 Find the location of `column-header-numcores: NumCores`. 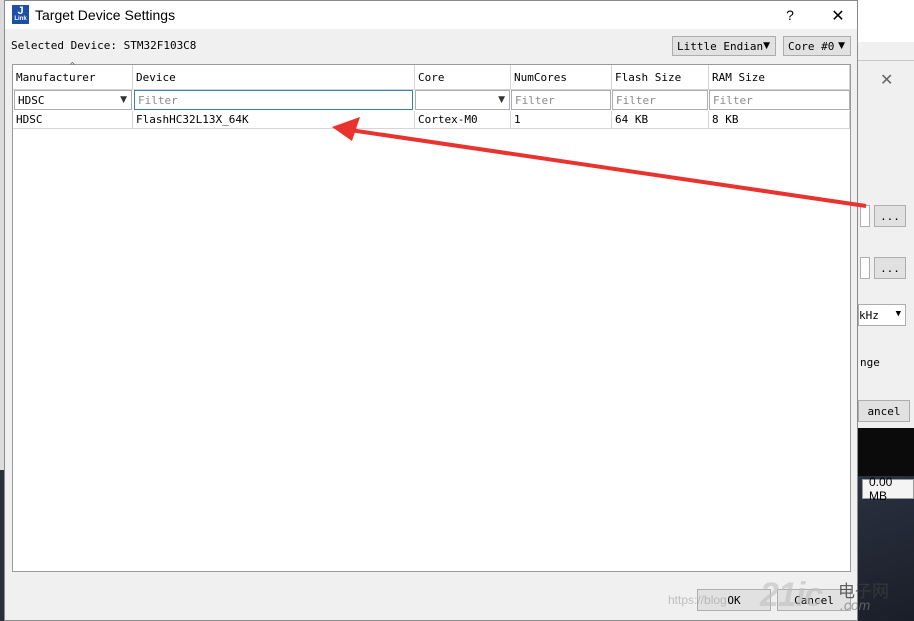

column-header-numcores: NumCores is located at coordinates (561, 77).